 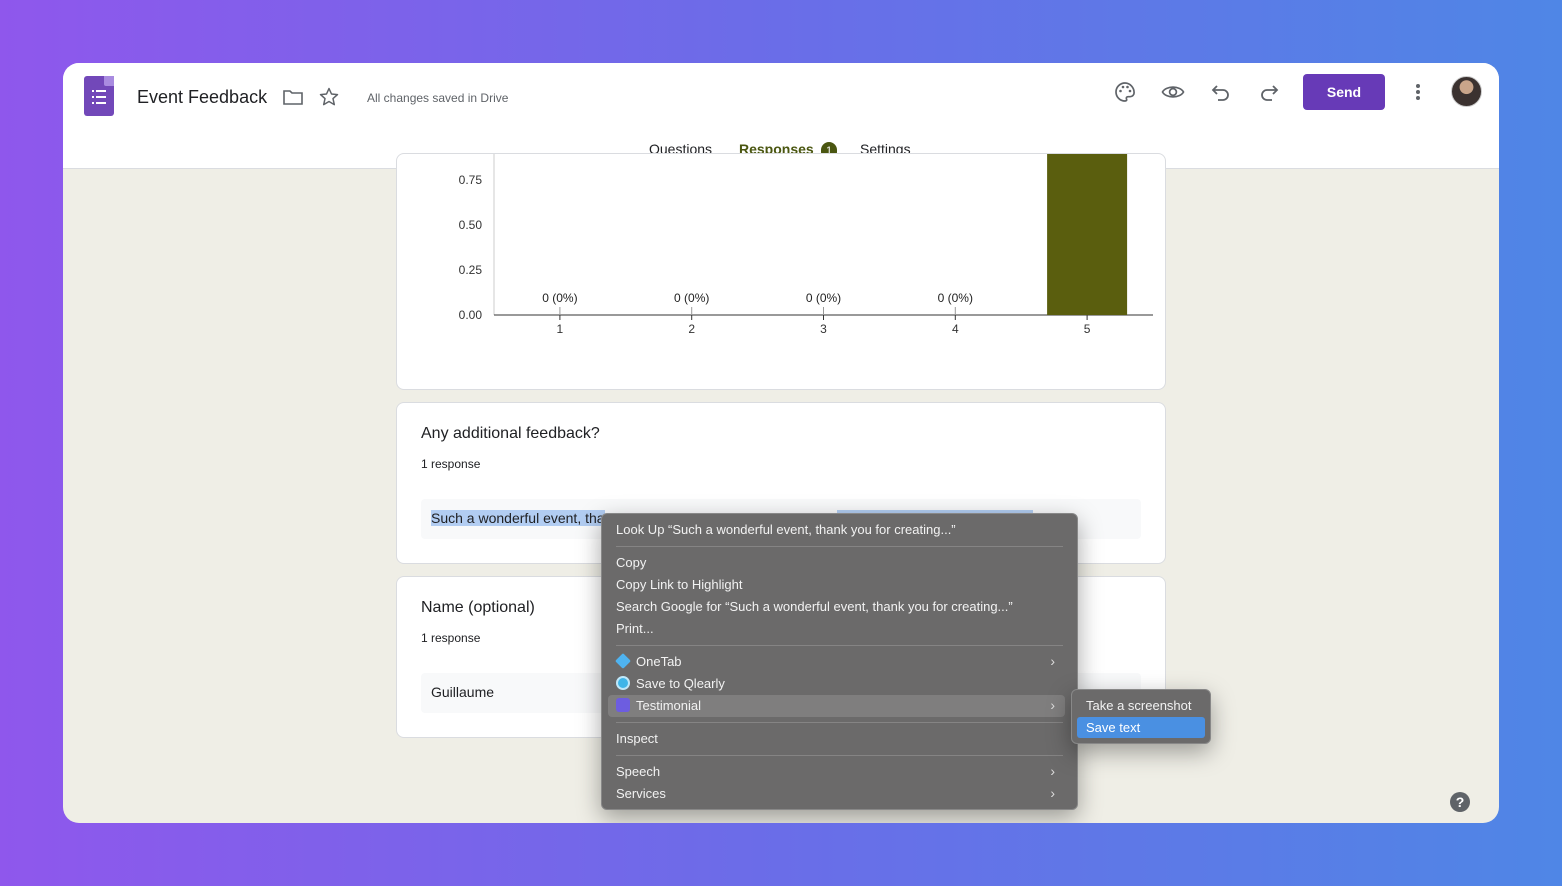 I want to click on menu-item-onetab: OneTab ›, so click(x=836, y=662).